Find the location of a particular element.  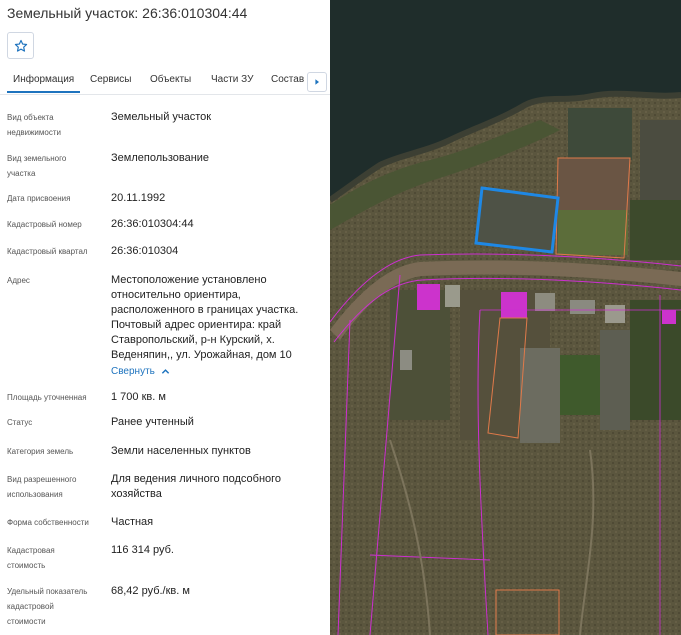

field-label-line: Вид разрешенного is located at coordinates (42, 479).